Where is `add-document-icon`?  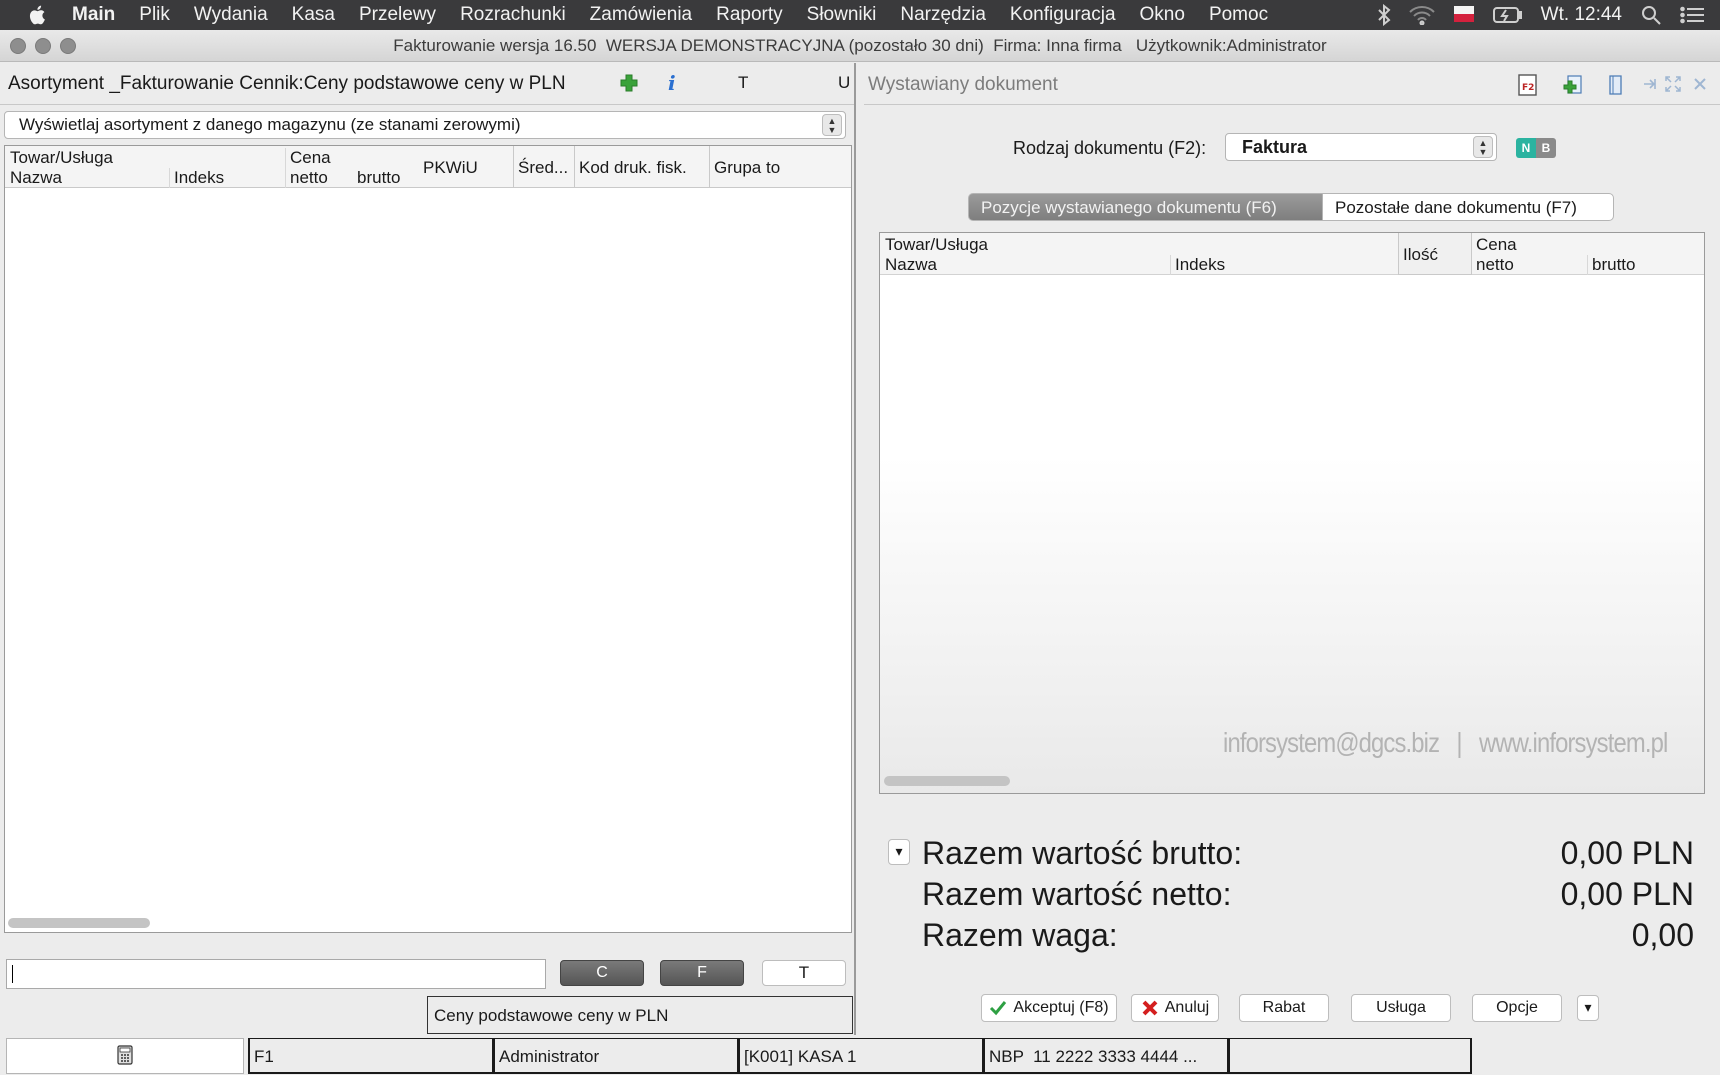
add-document-icon is located at coordinates (1572, 85).